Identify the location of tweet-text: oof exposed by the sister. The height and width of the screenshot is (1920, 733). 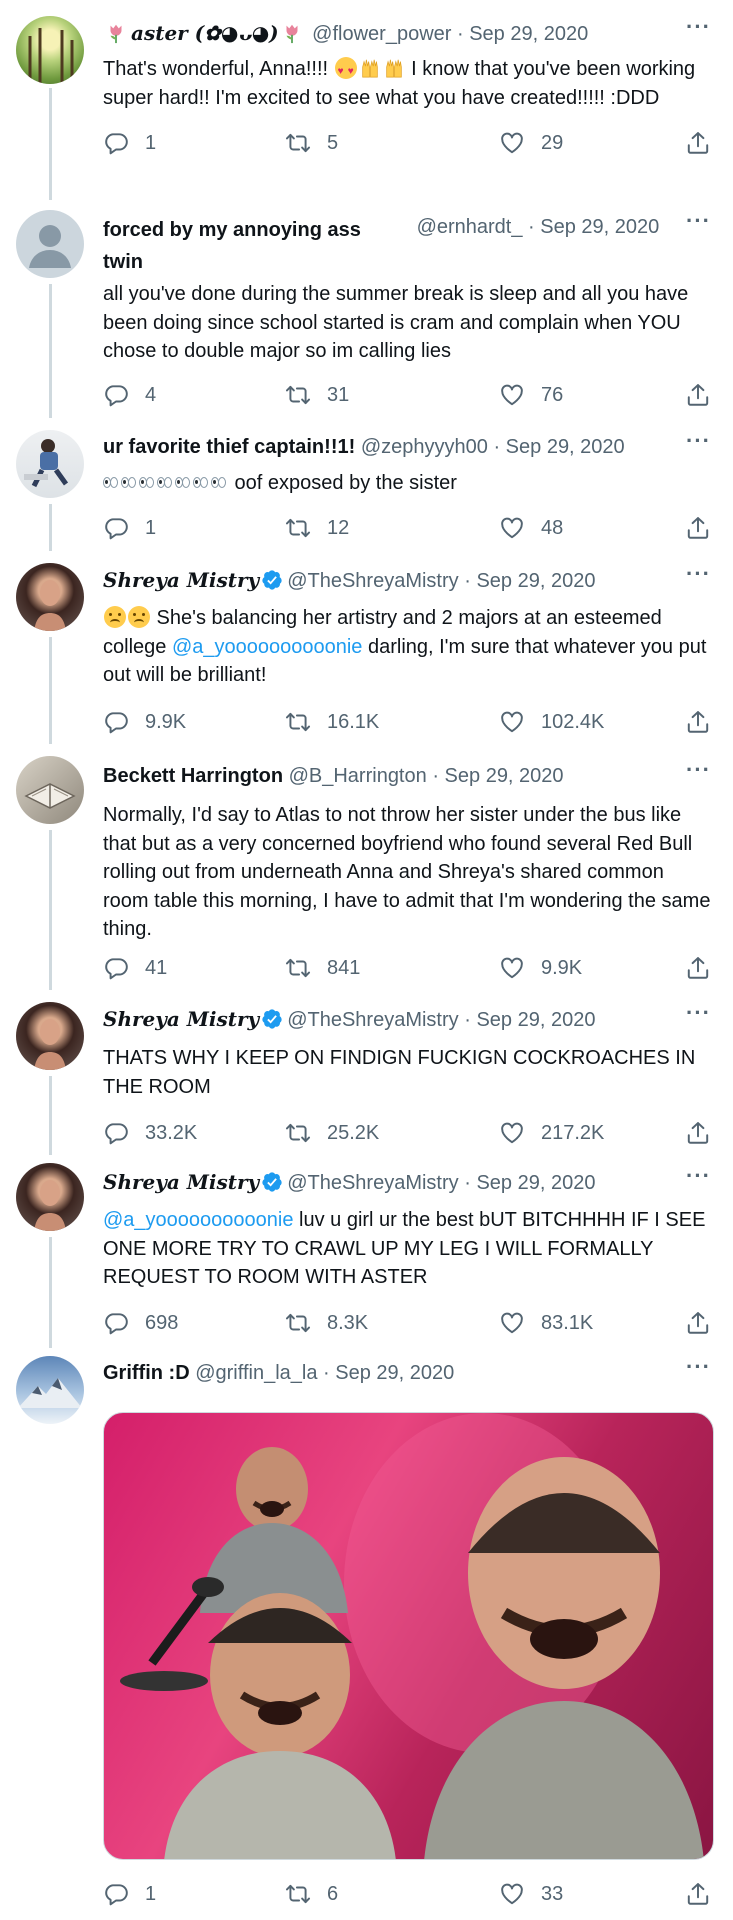
(407, 483).